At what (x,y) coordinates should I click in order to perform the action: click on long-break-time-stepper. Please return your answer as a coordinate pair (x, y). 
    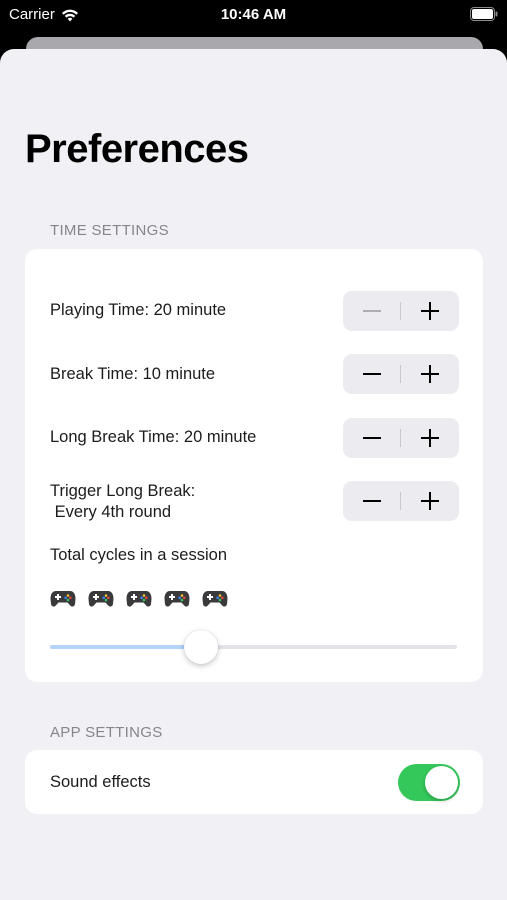
    Looking at the image, I should click on (401, 438).